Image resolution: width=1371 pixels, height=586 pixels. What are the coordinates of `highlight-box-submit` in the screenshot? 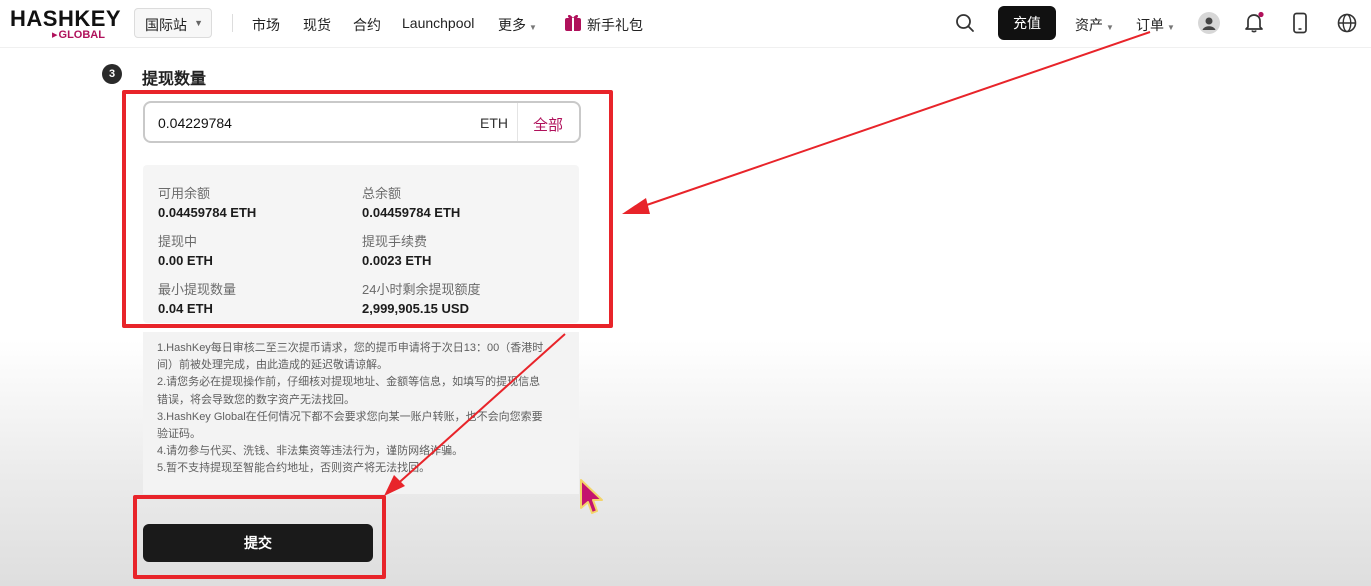 It's located at (259, 537).